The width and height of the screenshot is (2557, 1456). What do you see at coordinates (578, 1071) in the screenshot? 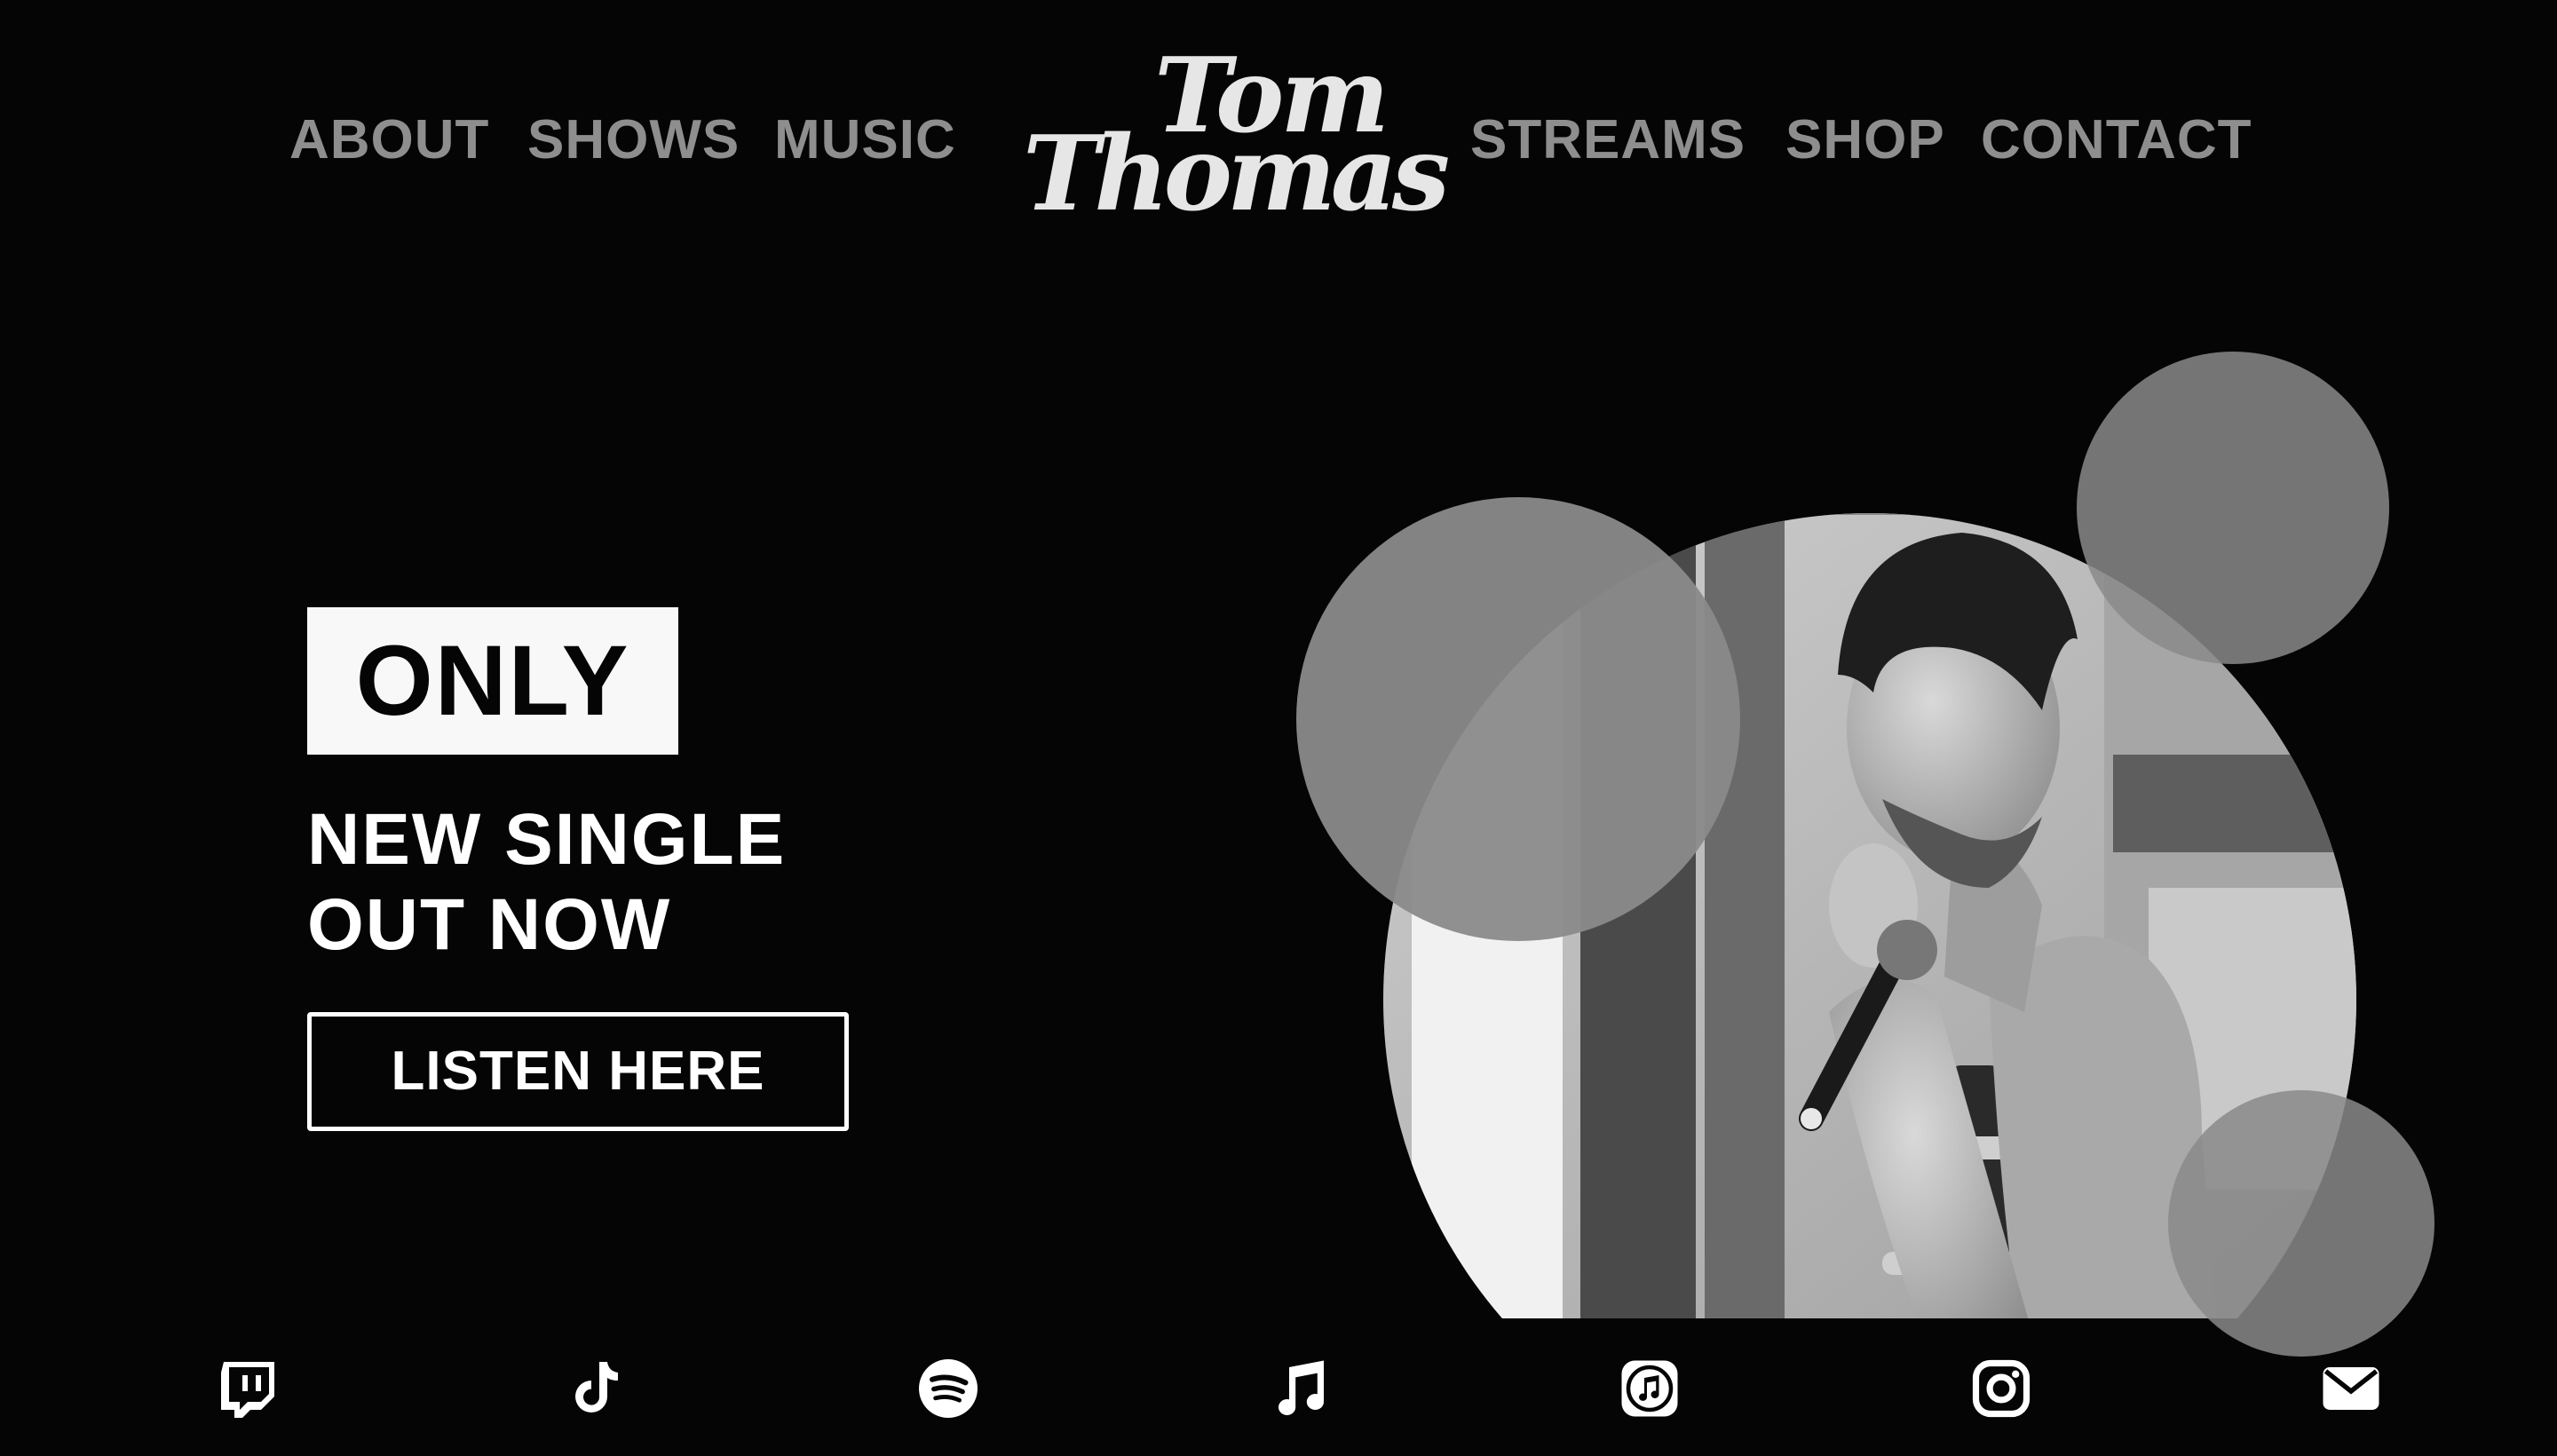
I see `listen-here-button: LISTEN HERE` at bounding box center [578, 1071].